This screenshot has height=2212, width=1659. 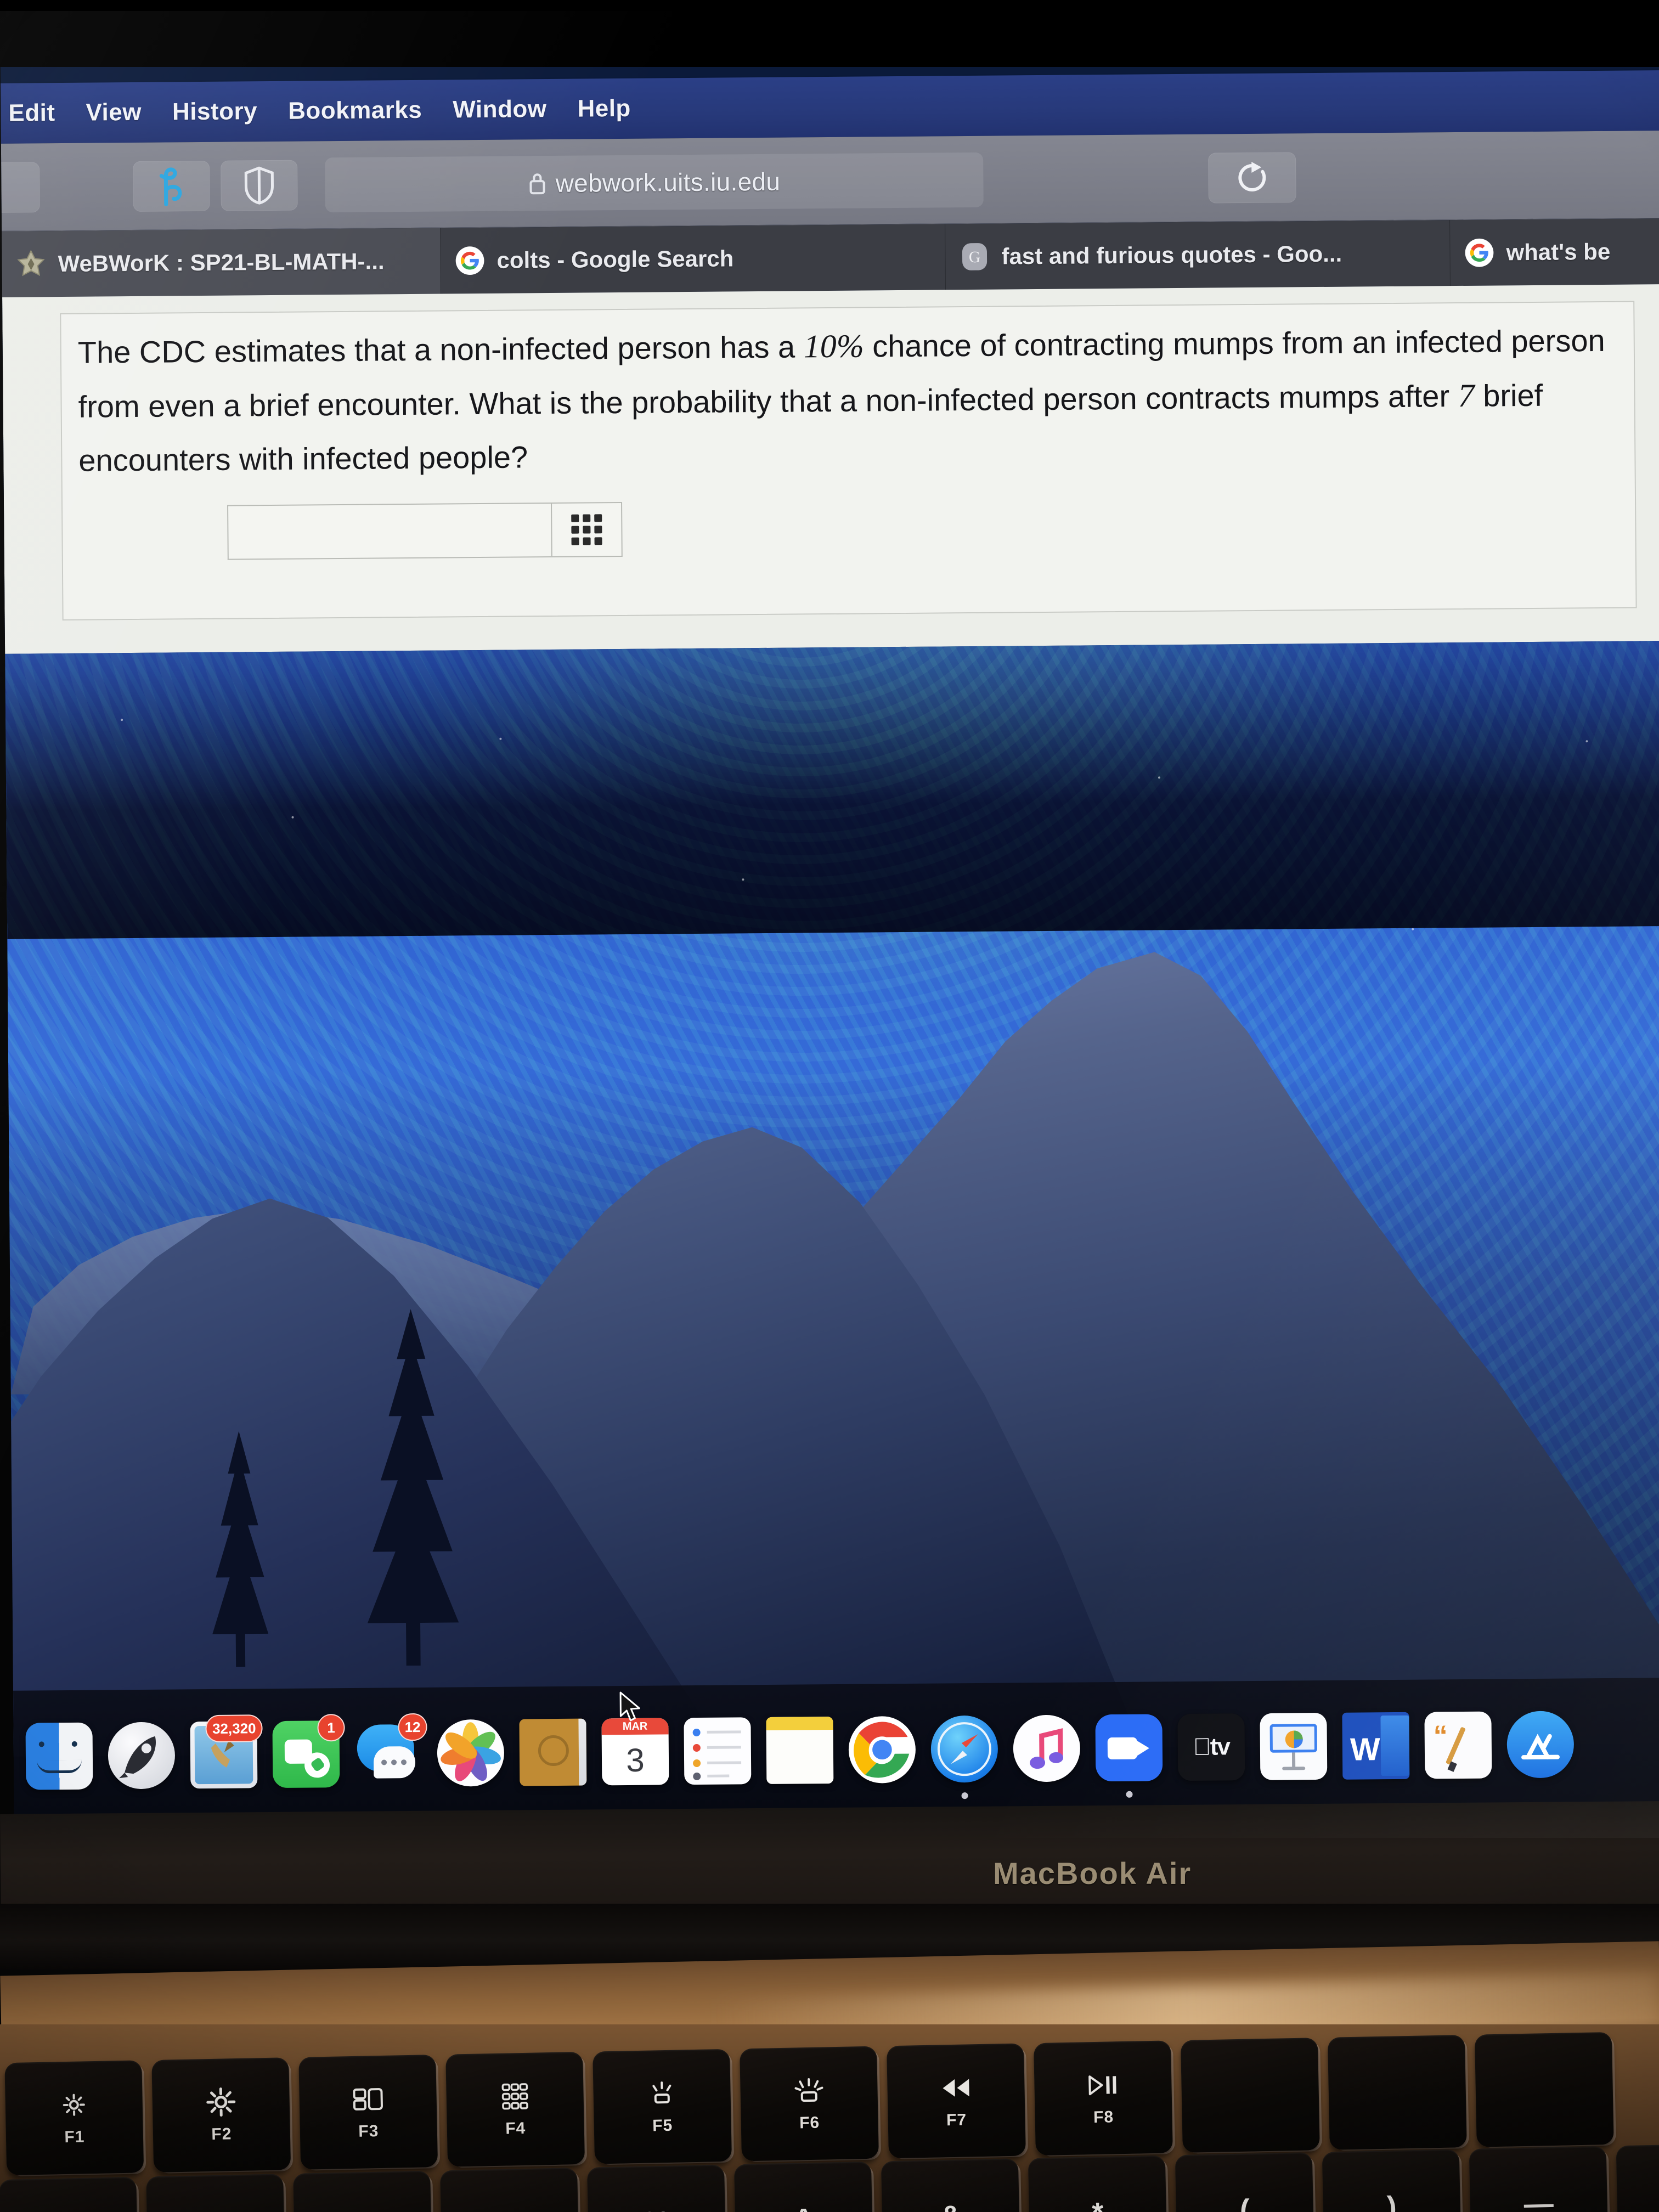 I want to click on key-f3: F3, so click(x=368, y=2112).